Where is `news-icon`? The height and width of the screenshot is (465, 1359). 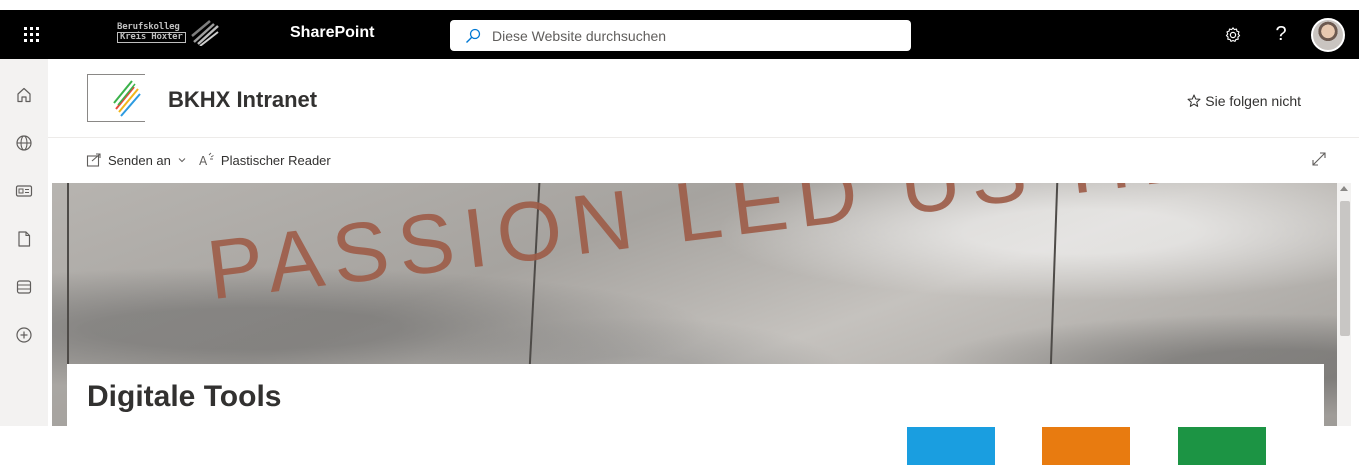 news-icon is located at coordinates (24, 191).